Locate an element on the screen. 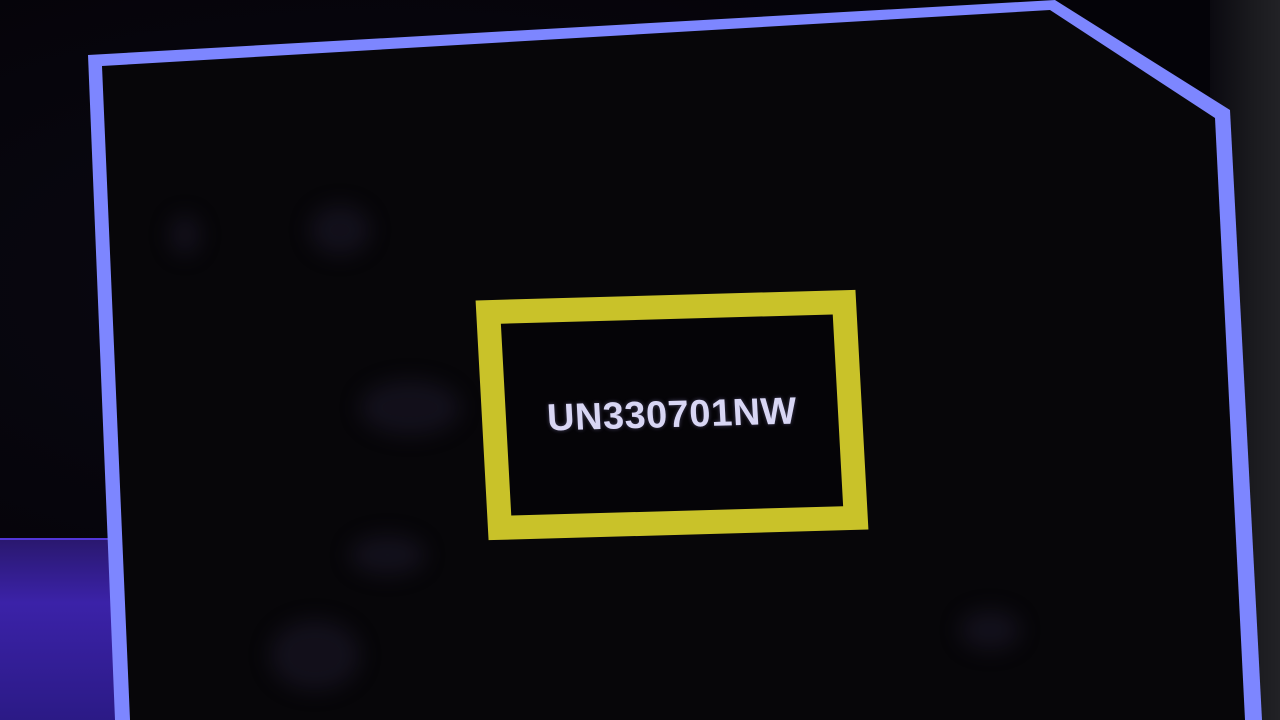 This screenshot has width=1280, height=720. code-label-text: UN330701NW is located at coordinates (672, 414).